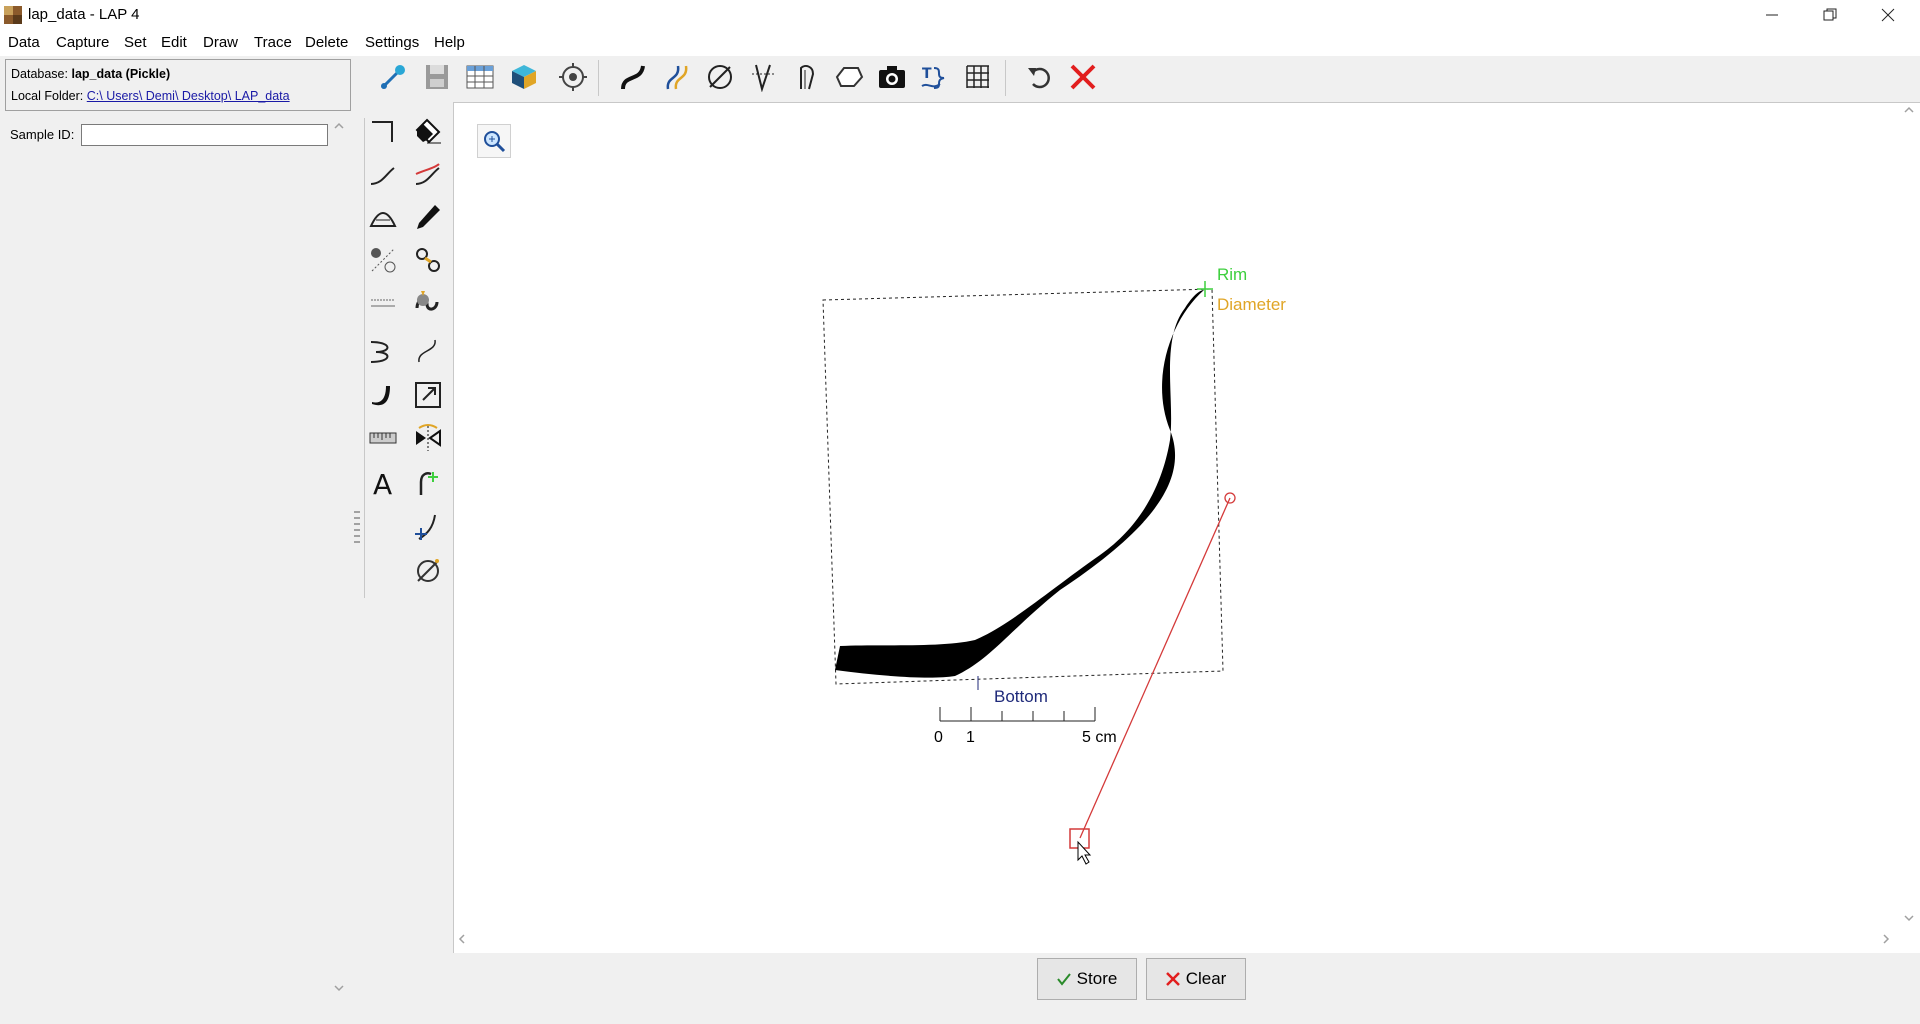  Describe the element at coordinates (1097, 978) in the screenshot. I see `store-label: Store` at that location.